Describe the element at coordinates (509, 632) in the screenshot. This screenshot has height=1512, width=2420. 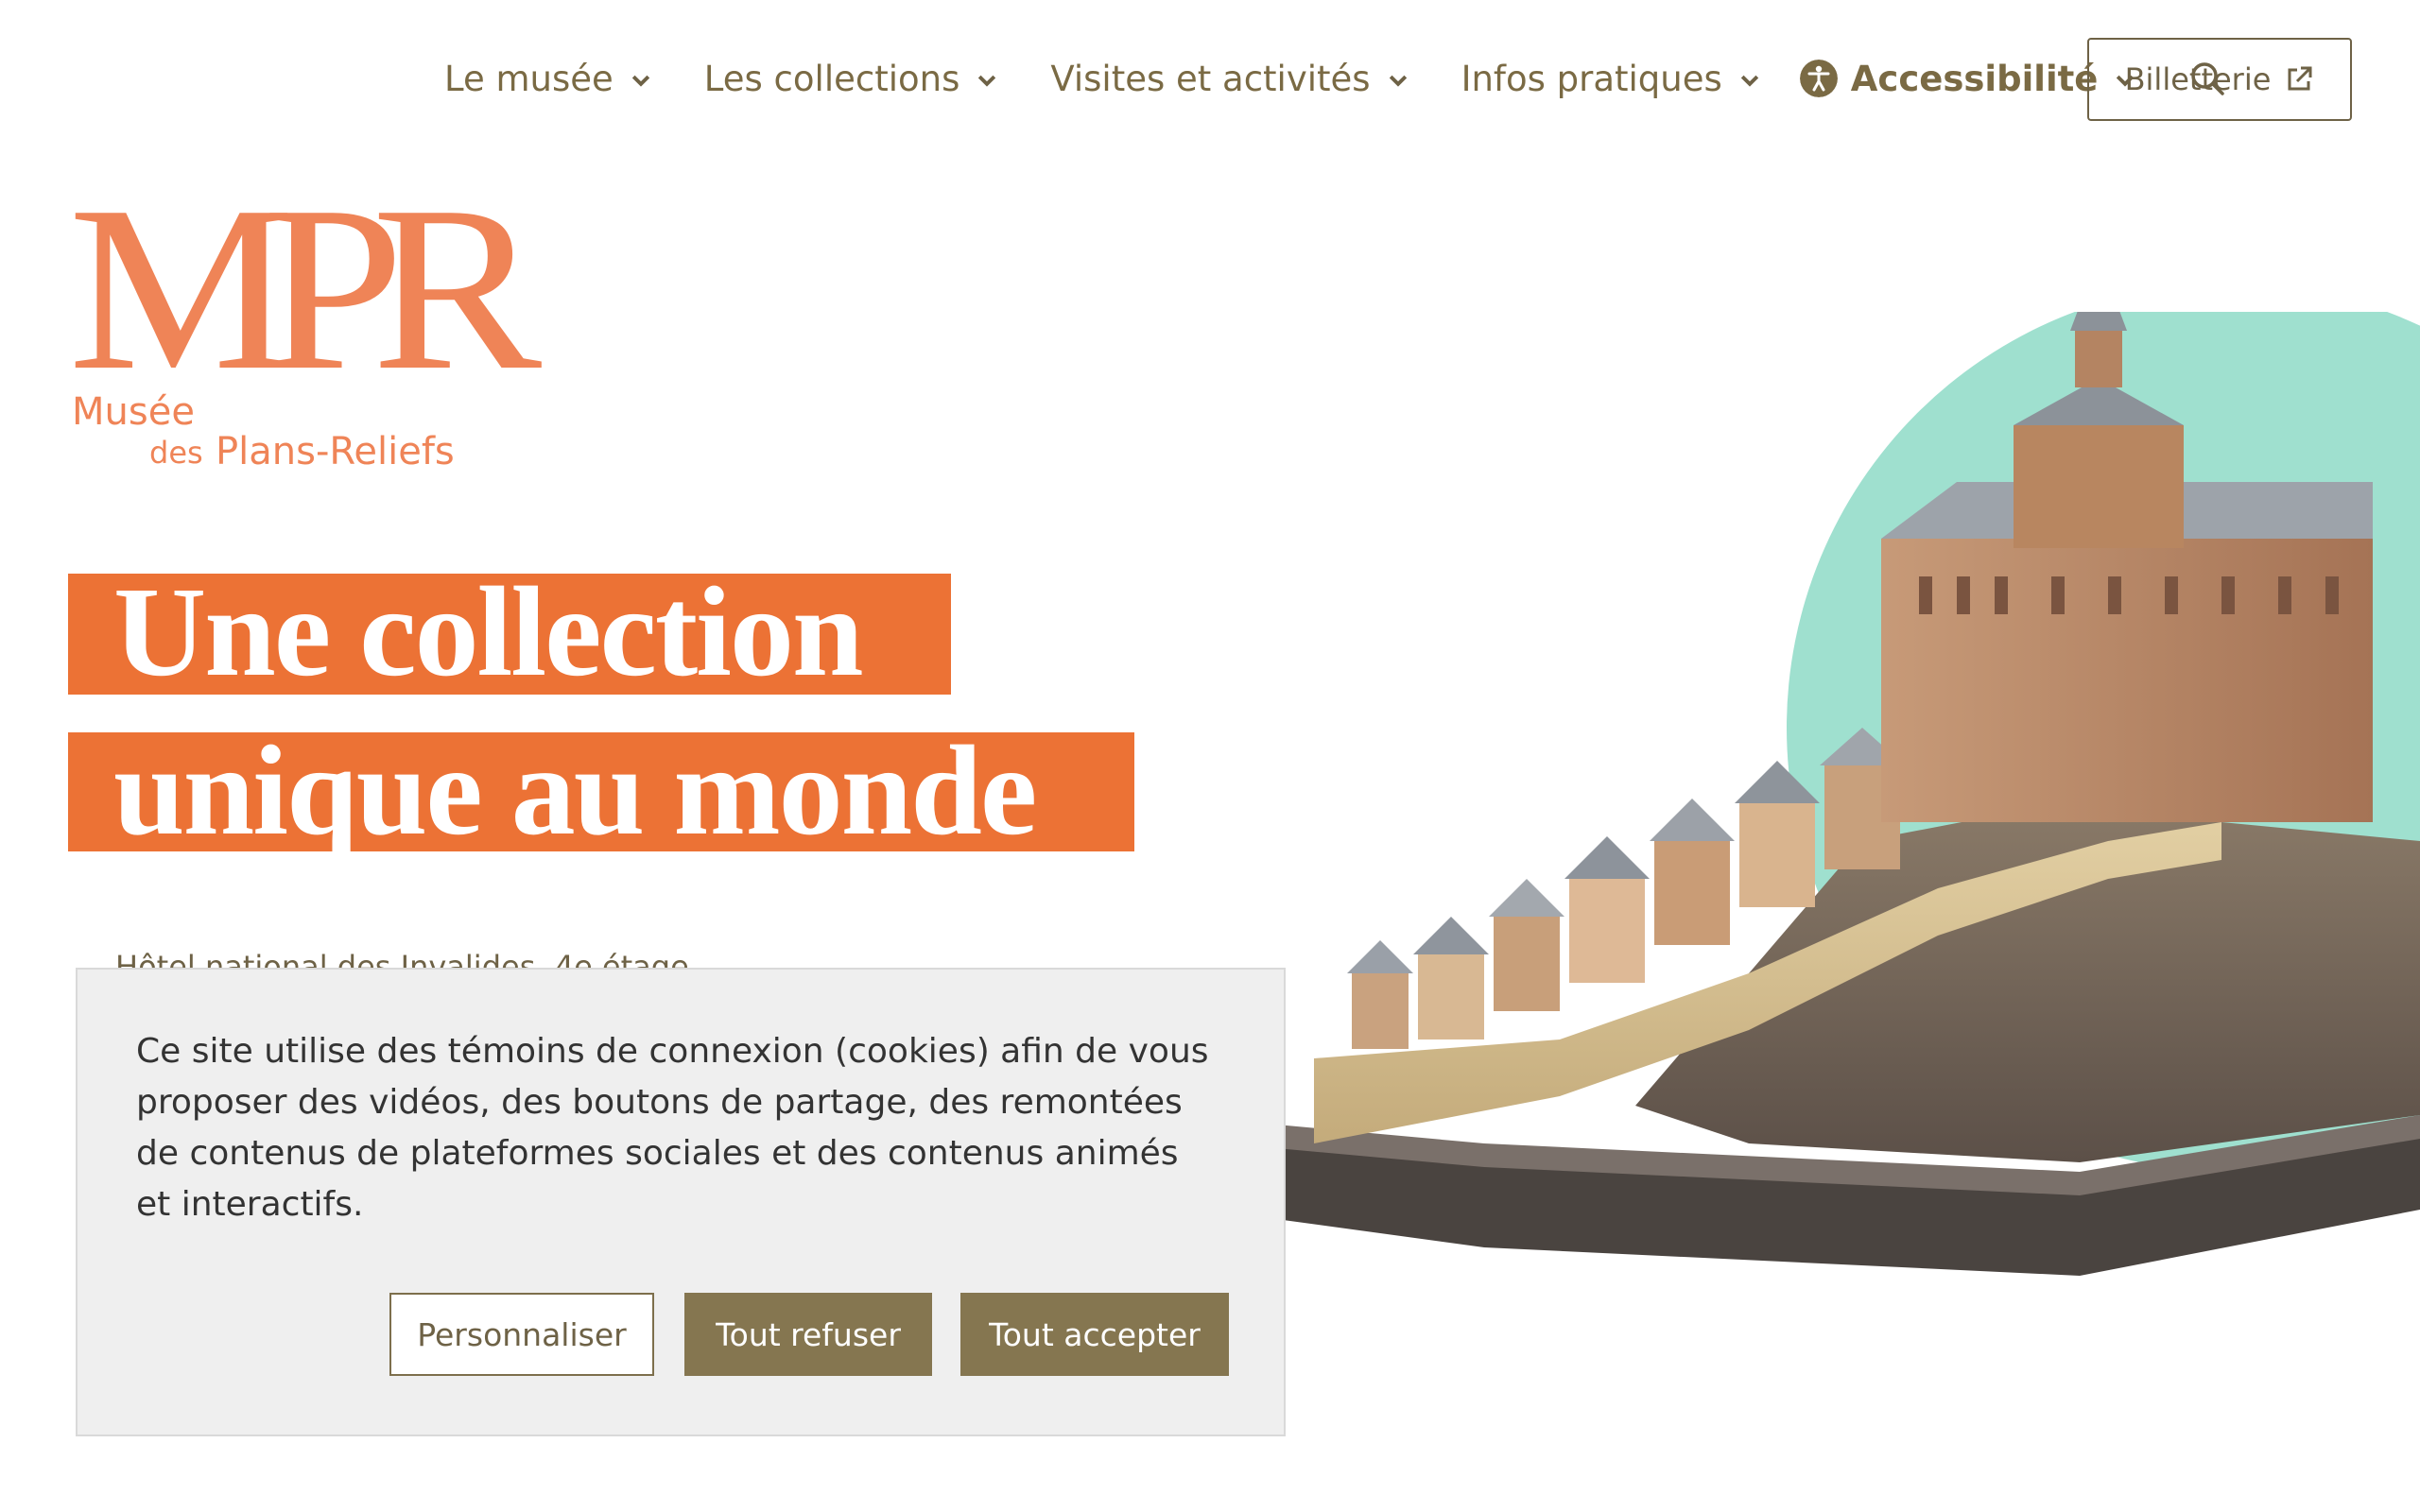
I see `hero-title-line-1: Une collection` at that location.